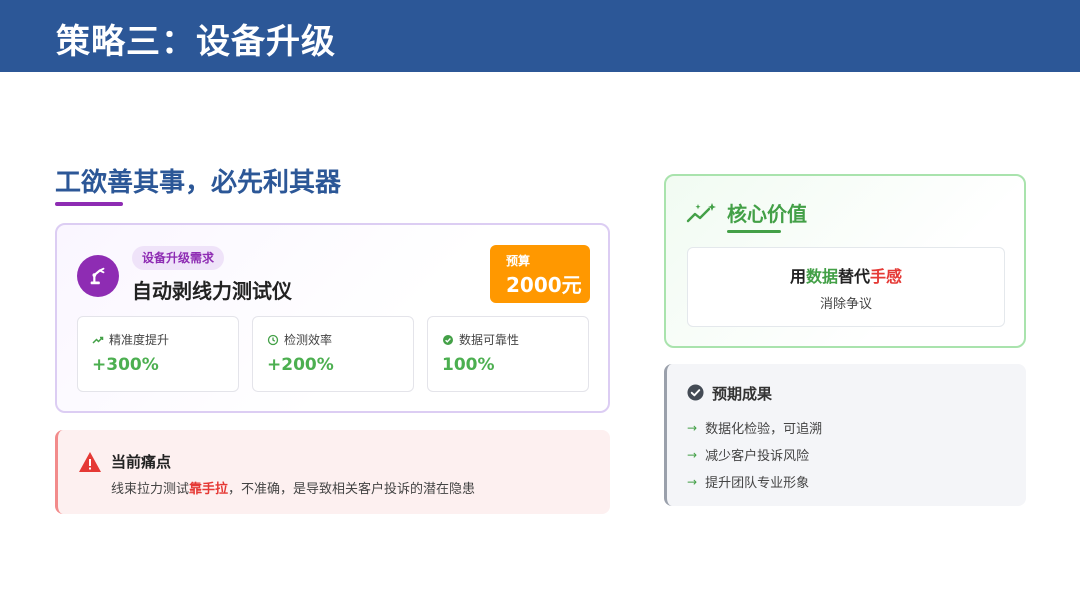 This screenshot has width=1080, height=608. What do you see at coordinates (98, 276) in the screenshot?
I see `robot-arm-icon` at bounding box center [98, 276].